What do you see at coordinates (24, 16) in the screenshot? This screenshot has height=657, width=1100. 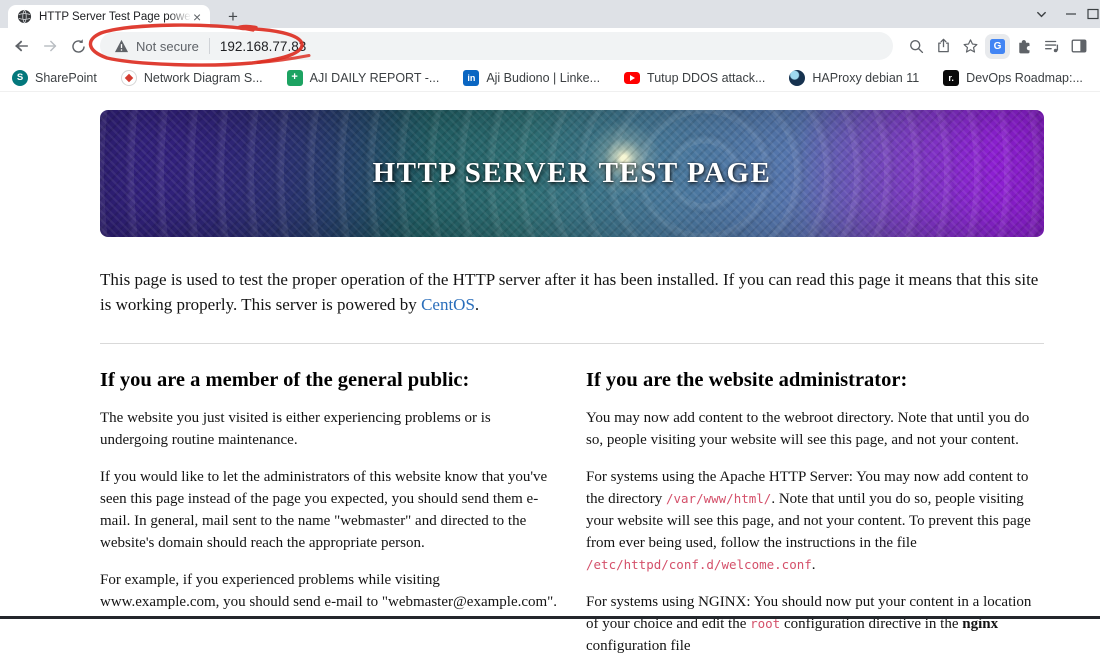 I see `globe-favicon-icon` at bounding box center [24, 16].